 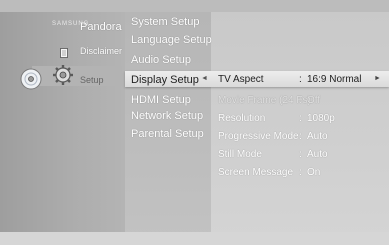 What do you see at coordinates (377, 78) in the screenshot?
I see `arrow-right-icon: ►` at bounding box center [377, 78].